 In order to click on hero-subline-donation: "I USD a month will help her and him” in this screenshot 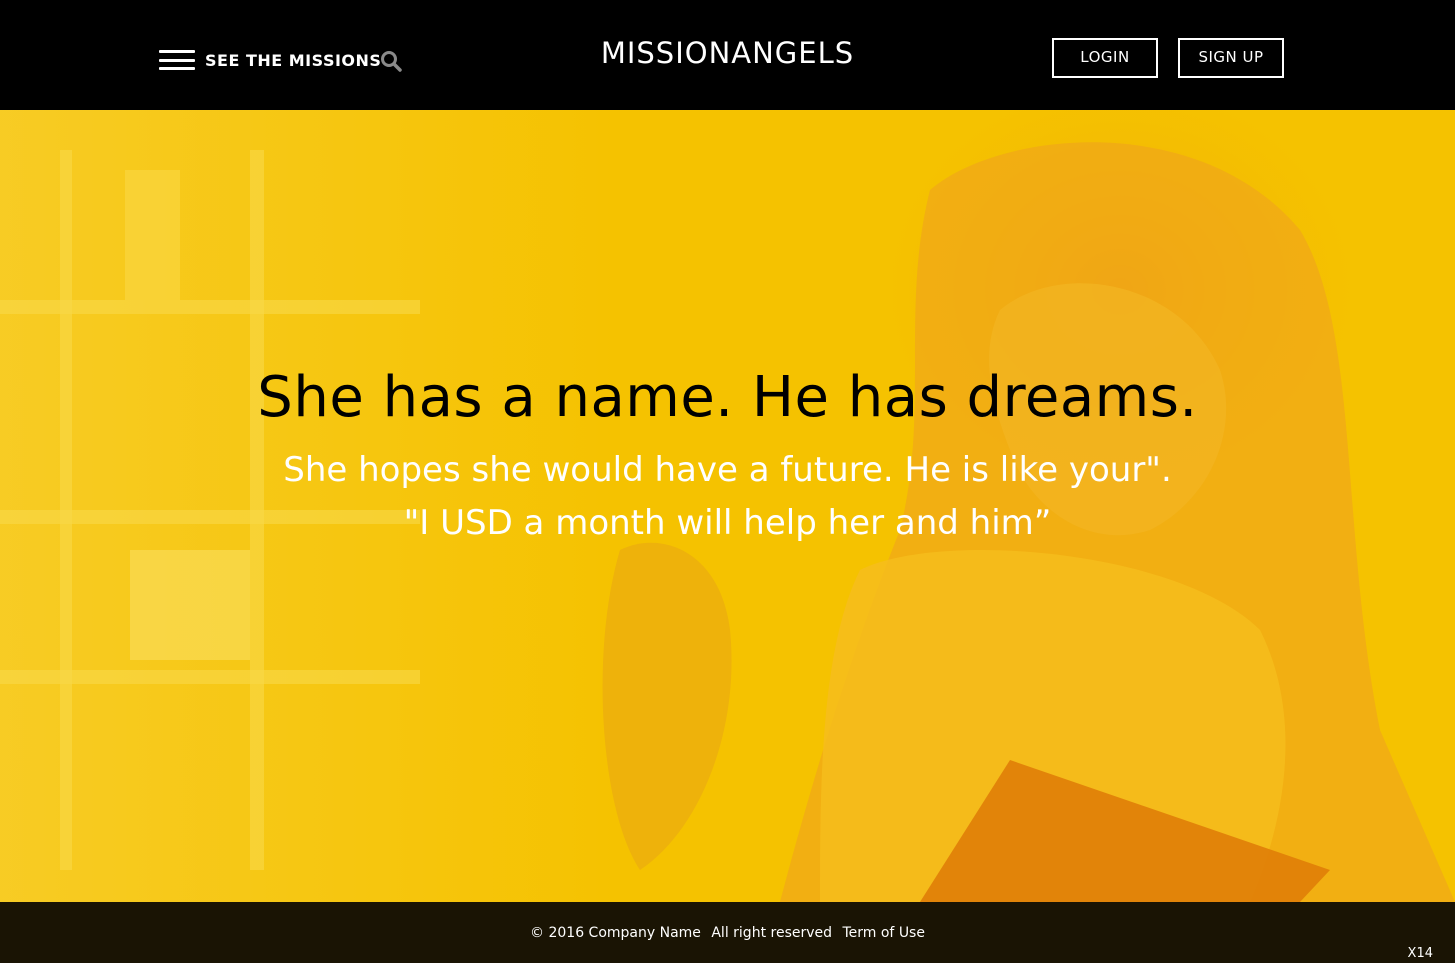, I will do `click(727, 523)`.